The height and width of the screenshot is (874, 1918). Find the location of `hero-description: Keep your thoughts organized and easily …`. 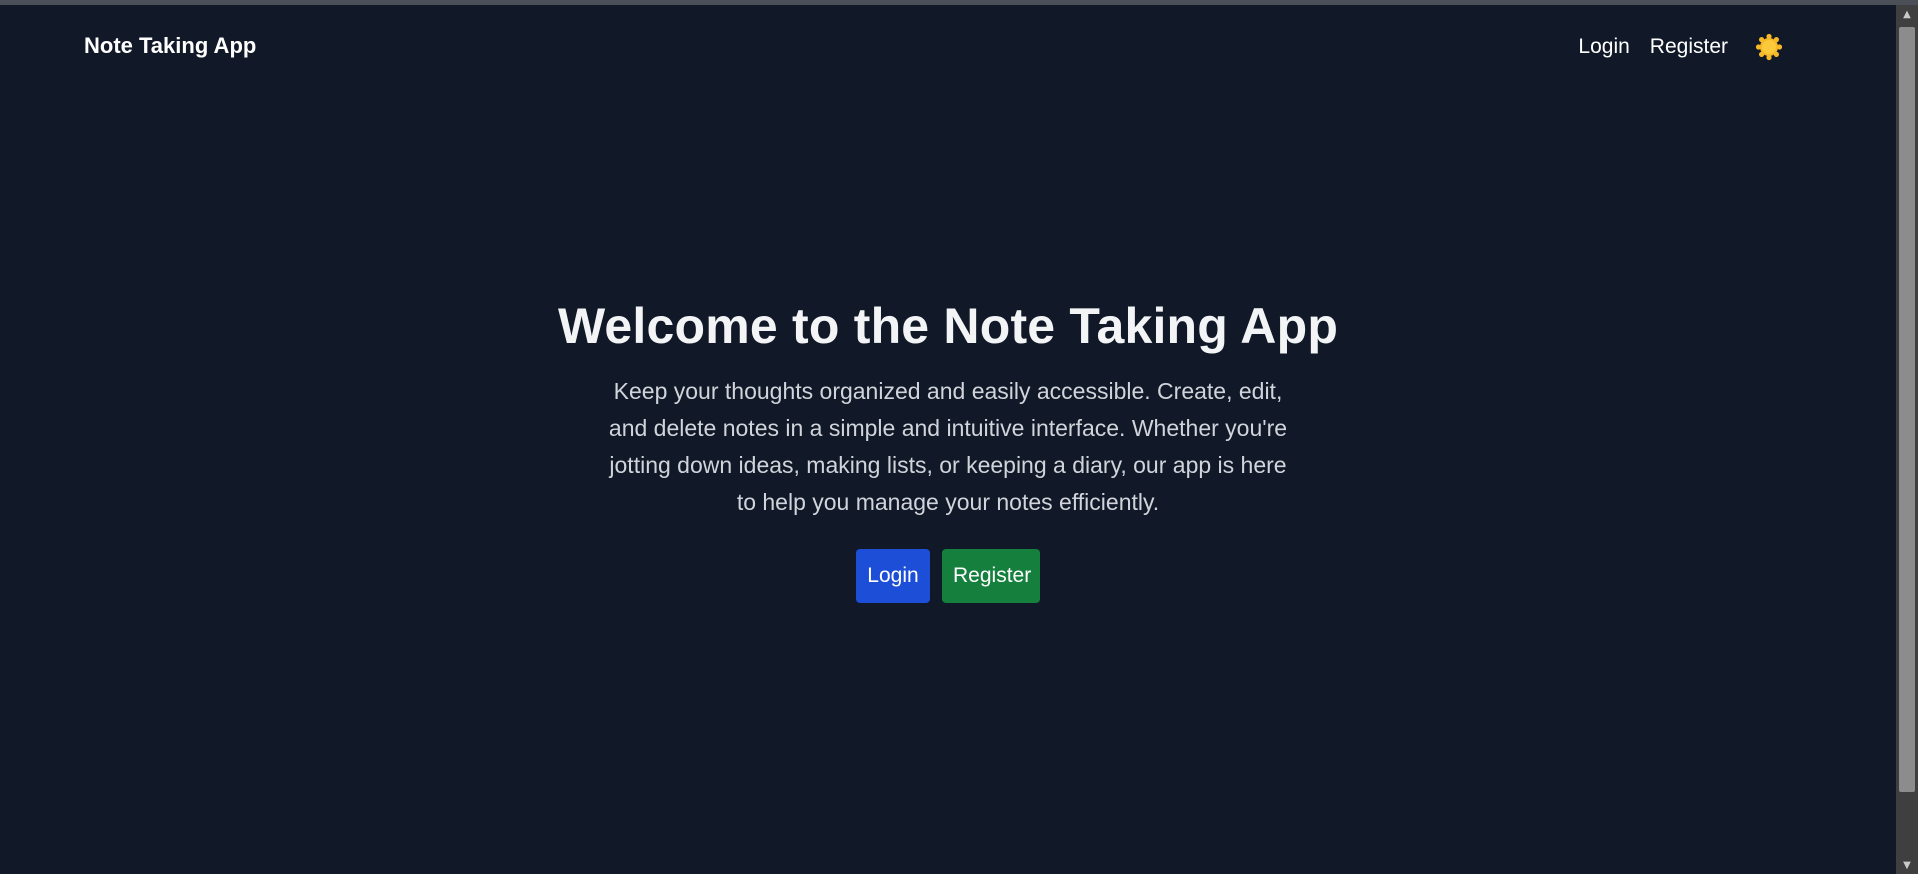

hero-description: Keep your thoughts organized and easily … is located at coordinates (948, 446).